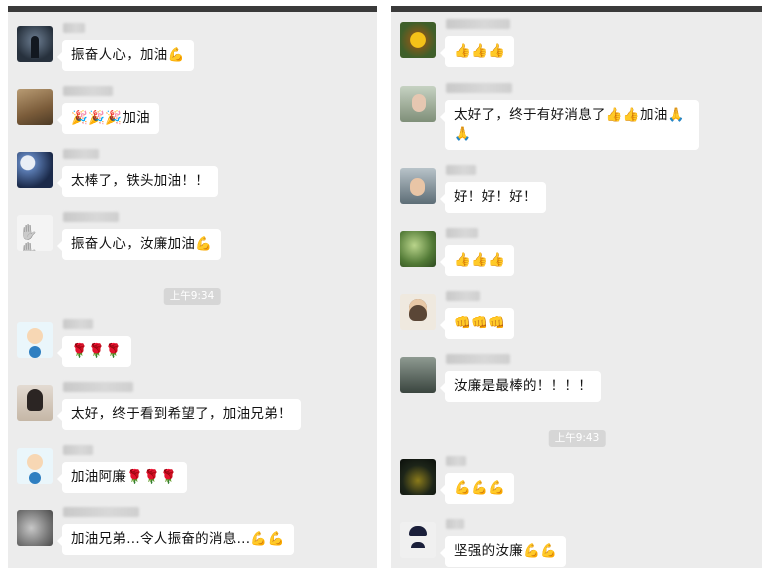 This screenshot has width=769, height=568. Describe the element at coordinates (477, 488) in the screenshot. I see `message-bubble: 💪💪💪` at that location.